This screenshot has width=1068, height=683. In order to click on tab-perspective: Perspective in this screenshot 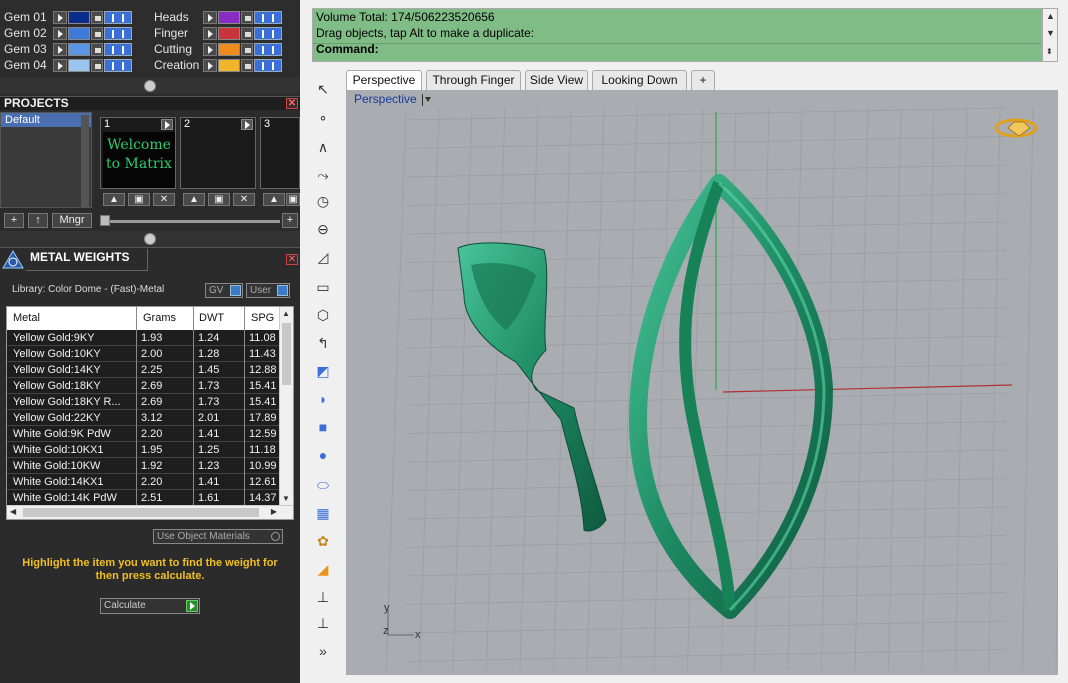, I will do `click(384, 80)`.